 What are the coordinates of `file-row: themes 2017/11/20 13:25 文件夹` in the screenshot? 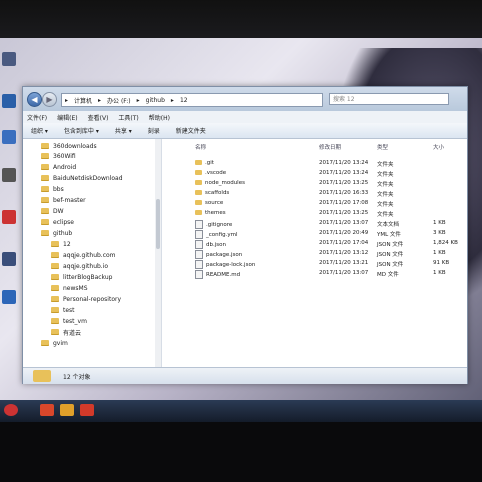 It's located at (308, 214).